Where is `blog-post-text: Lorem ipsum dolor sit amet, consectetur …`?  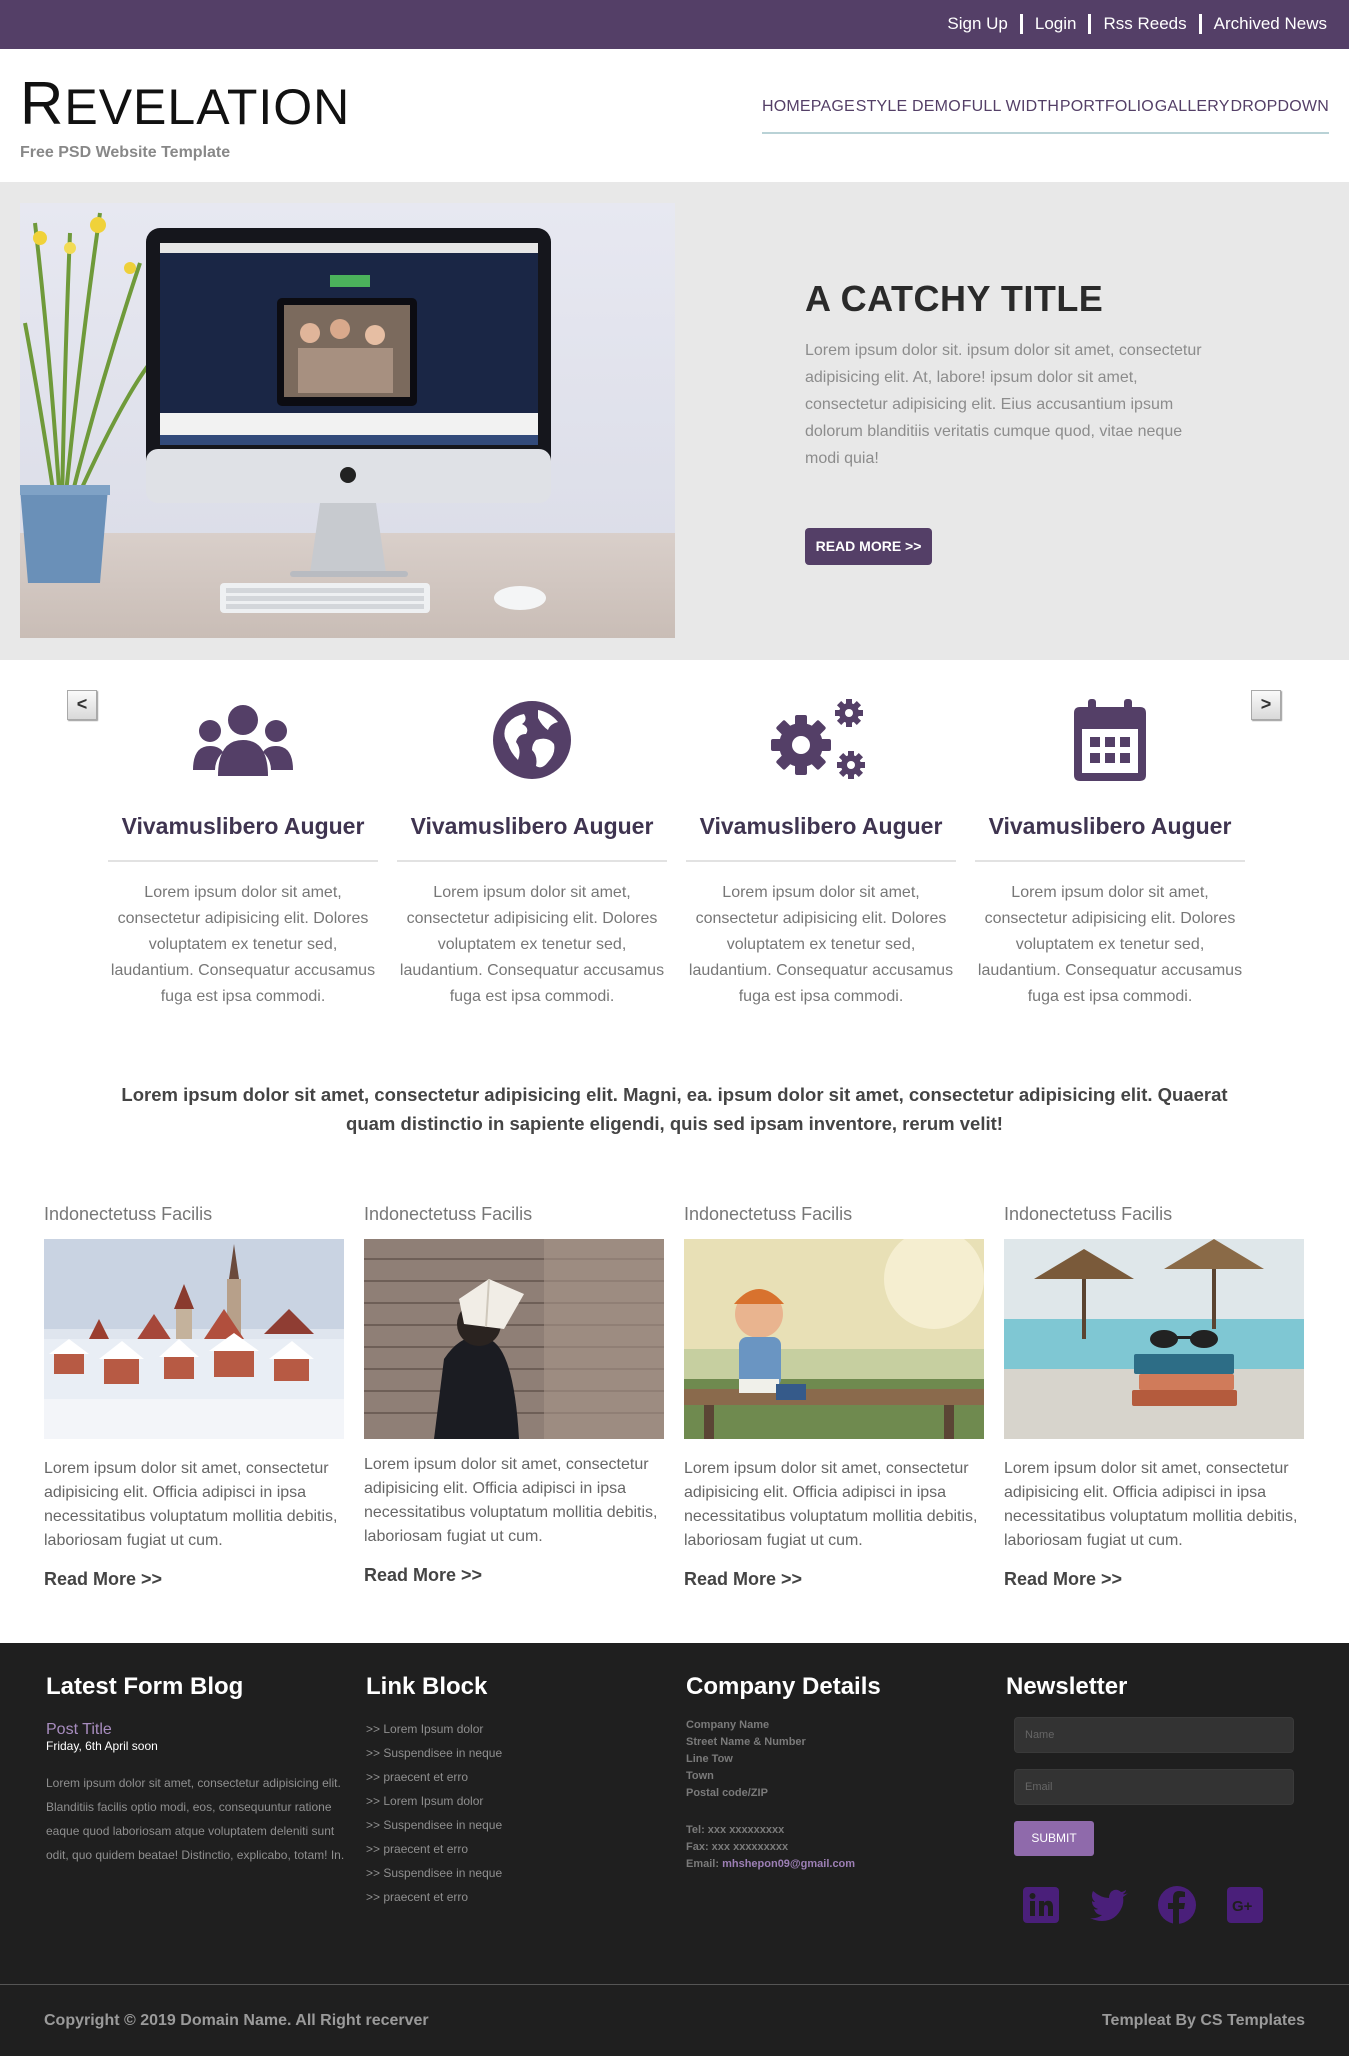
blog-post-text: Lorem ipsum dolor sit amet, consectetur … is located at coordinates (195, 1819).